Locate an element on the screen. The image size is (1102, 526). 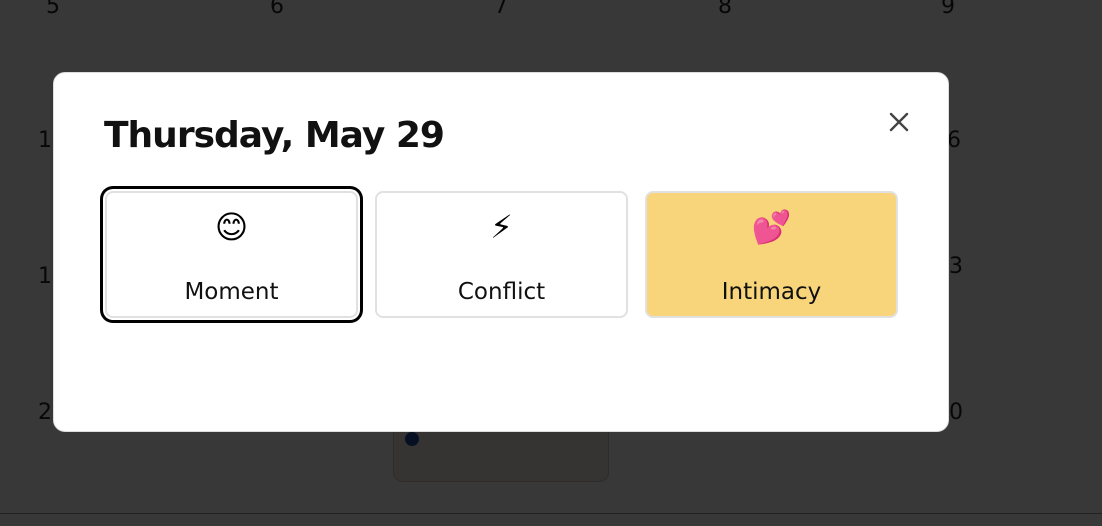
option-label: Intimacy is located at coordinates (771, 292).